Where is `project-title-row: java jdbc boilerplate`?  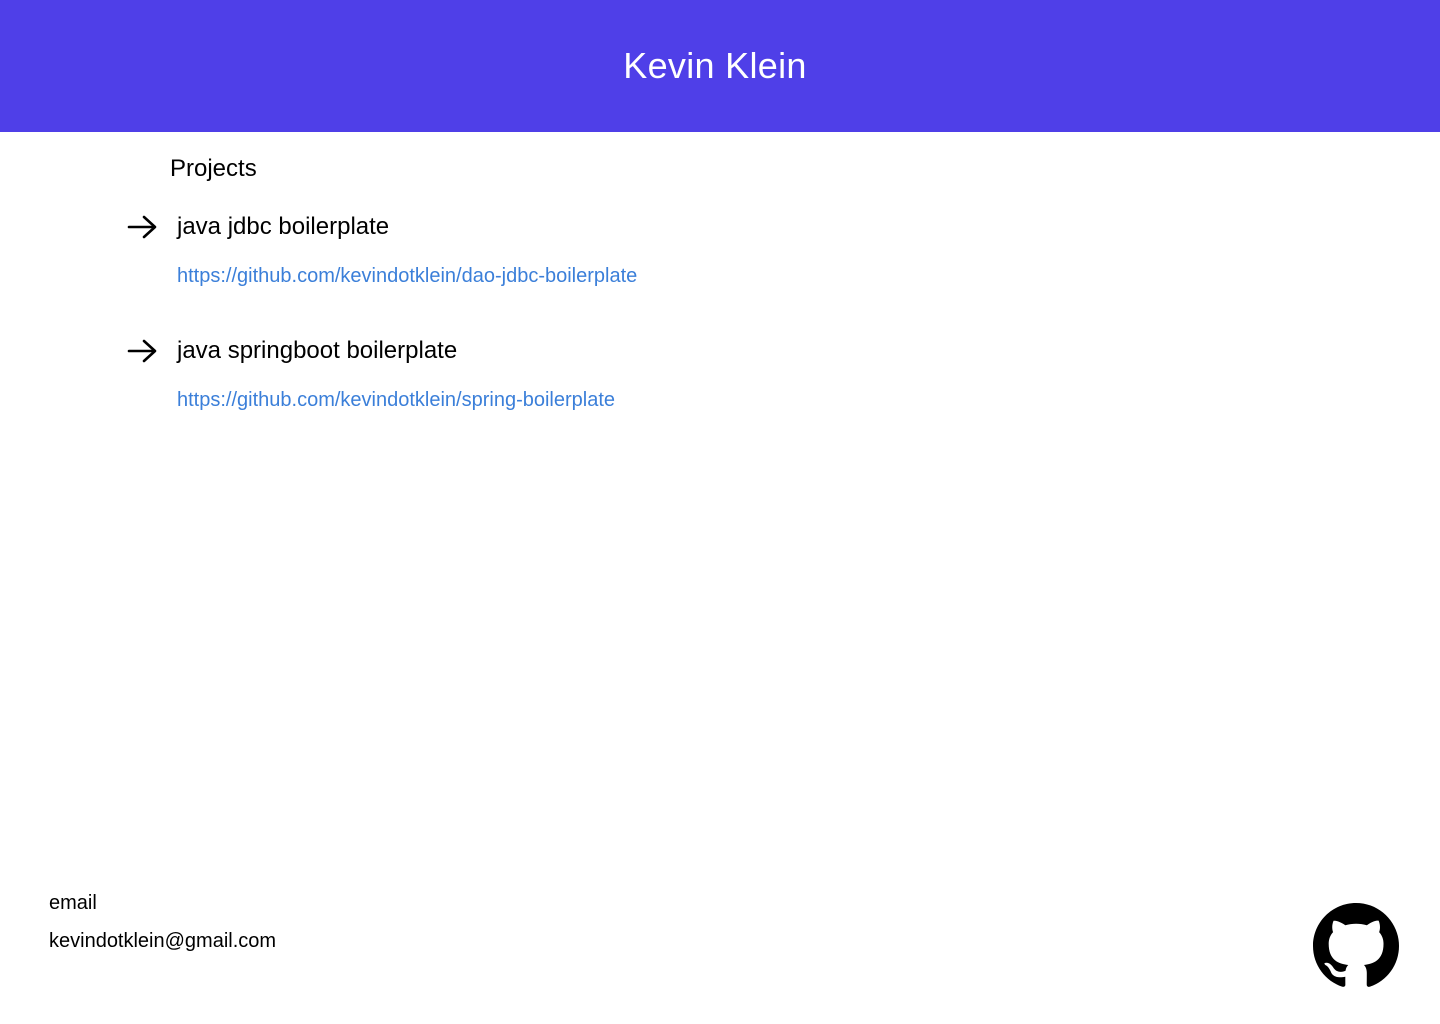 project-title-row: java jdbc boilerplate is located at coordinates (526, 227).